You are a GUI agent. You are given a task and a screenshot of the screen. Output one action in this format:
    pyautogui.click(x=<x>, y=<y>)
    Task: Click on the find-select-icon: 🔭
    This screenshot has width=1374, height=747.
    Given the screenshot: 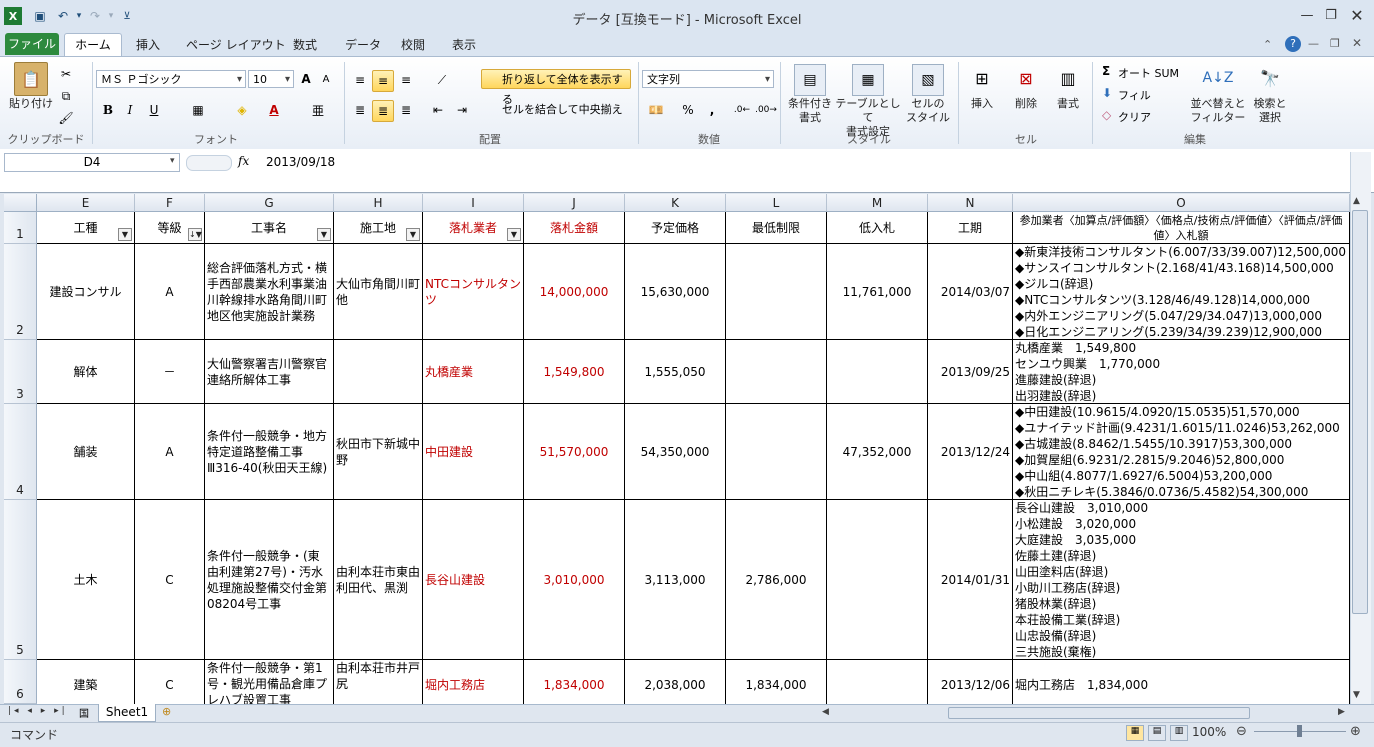 What is the action you would take?
    pyautogui.click(x=1270, y=78)
    